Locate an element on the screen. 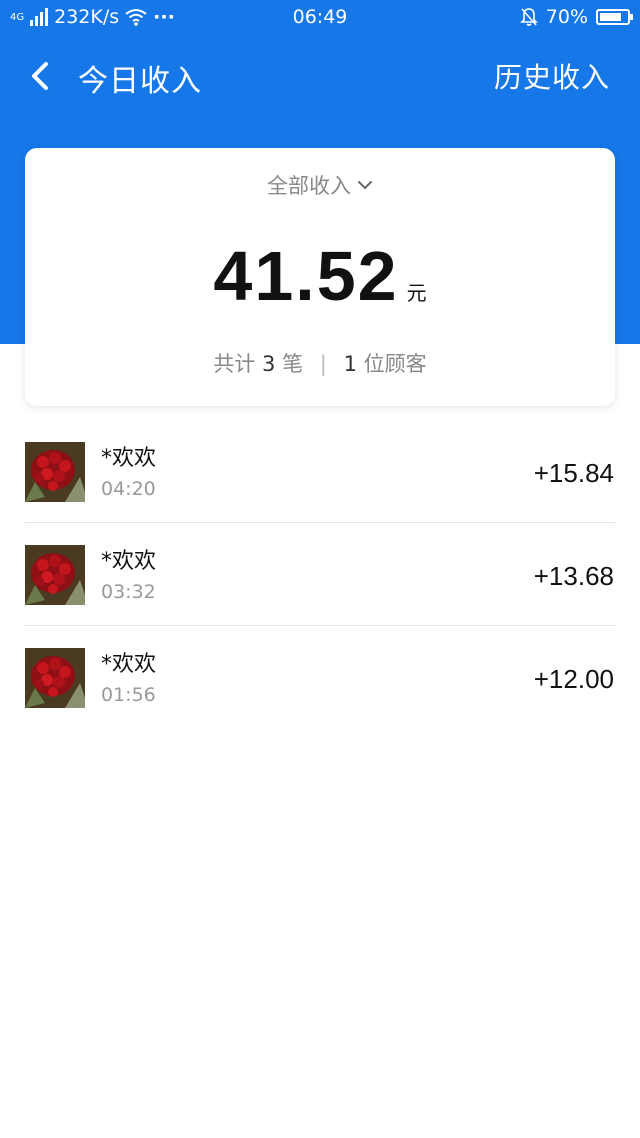 The height and width of the screenshot is (1138, 640). list-item: *欢欢 01:56 +12.00 is located at coordinates (320, 677).